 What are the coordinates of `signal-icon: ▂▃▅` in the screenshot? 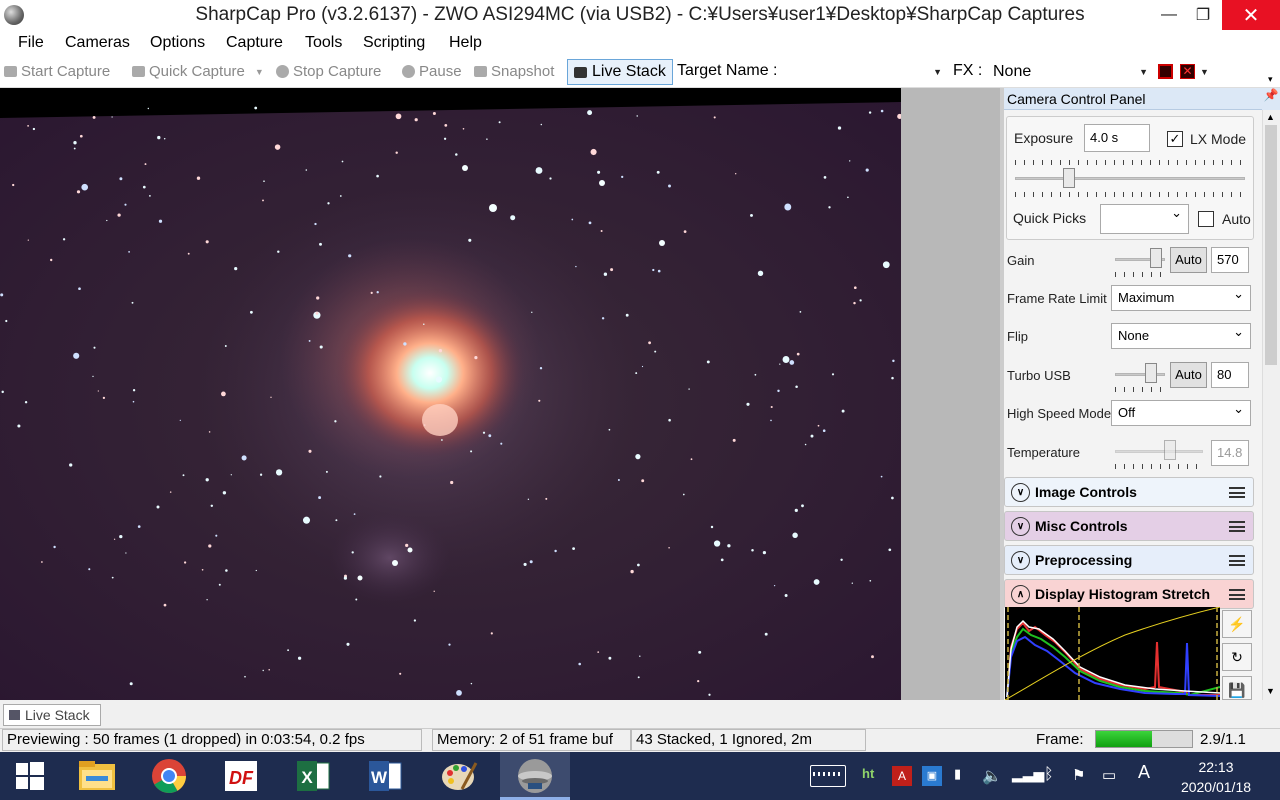 It's located at (1028, 774).